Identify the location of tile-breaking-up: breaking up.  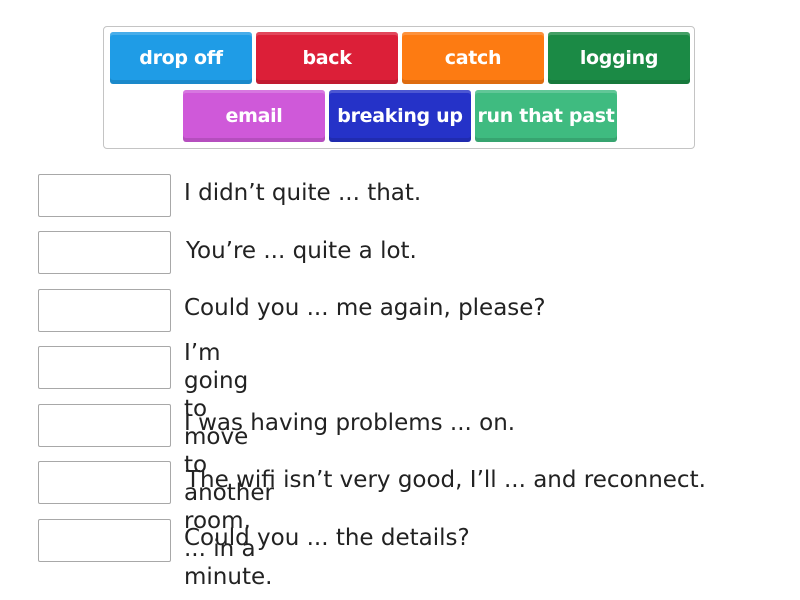
(400, 116).